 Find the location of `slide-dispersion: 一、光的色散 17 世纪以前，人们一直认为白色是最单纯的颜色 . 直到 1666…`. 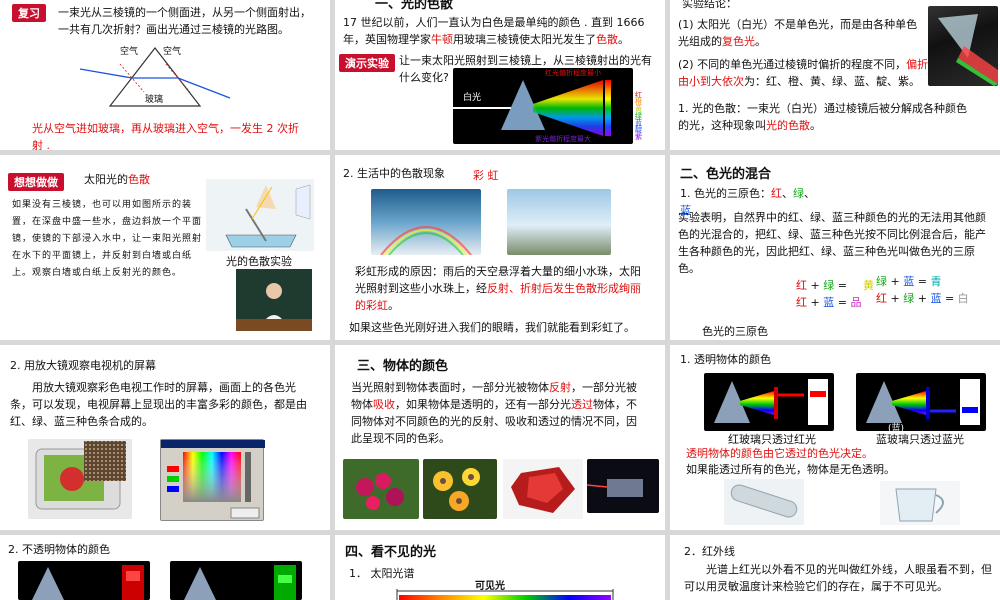

slide-dispersion: 一、光的色散 17 世纪以前，人们一直认为白色是最单纯的颜色 . 直到 1666… is located at coordinates (500, 75).